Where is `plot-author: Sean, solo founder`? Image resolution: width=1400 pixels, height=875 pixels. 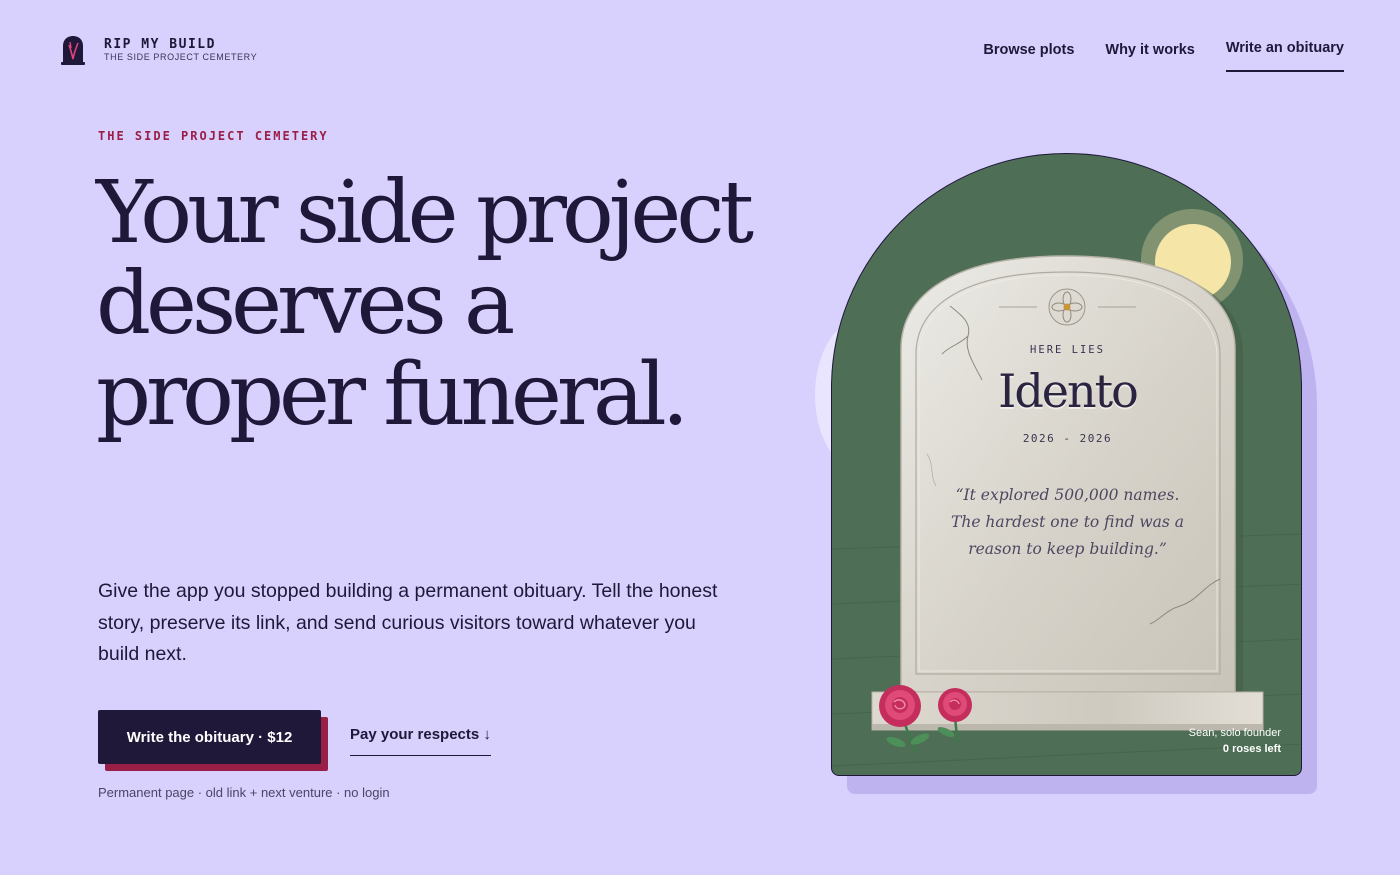
plot-author: Sean, solo founder is located at coordinates (1234, 733).